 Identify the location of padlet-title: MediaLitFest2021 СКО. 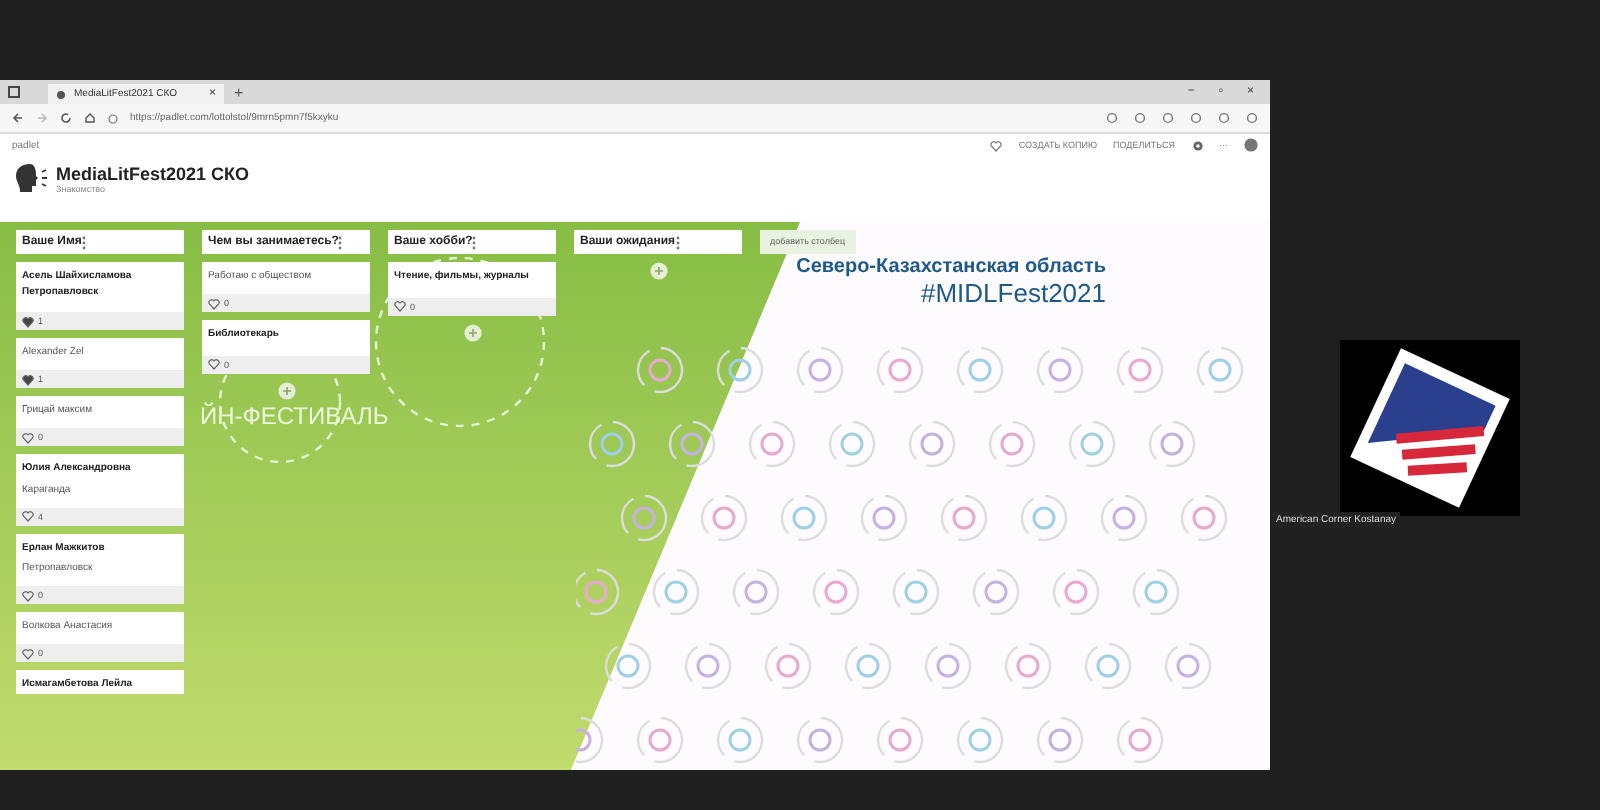
(153, 173).